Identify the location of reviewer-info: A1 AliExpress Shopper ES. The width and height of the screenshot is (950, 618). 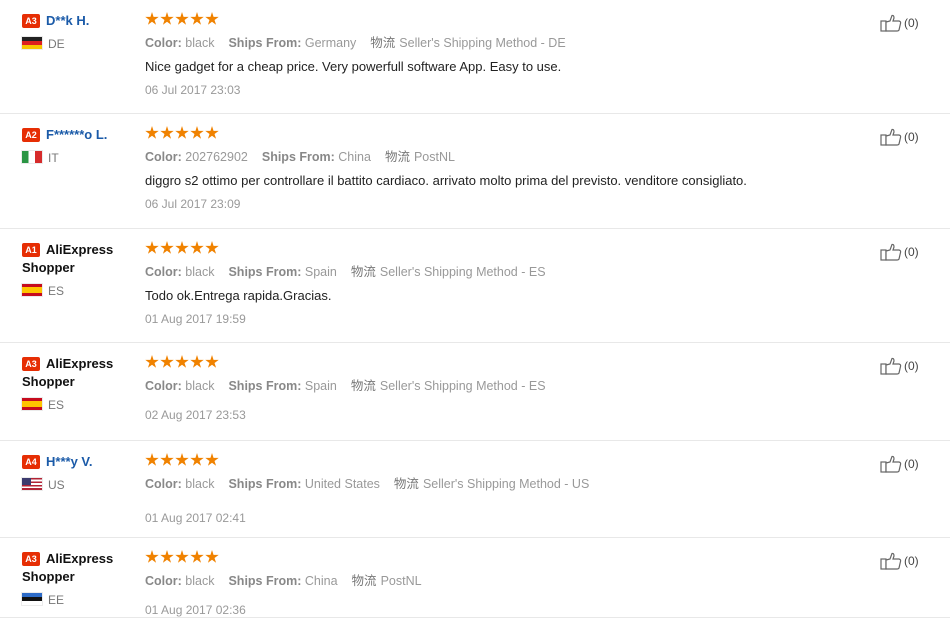
(79, 270).